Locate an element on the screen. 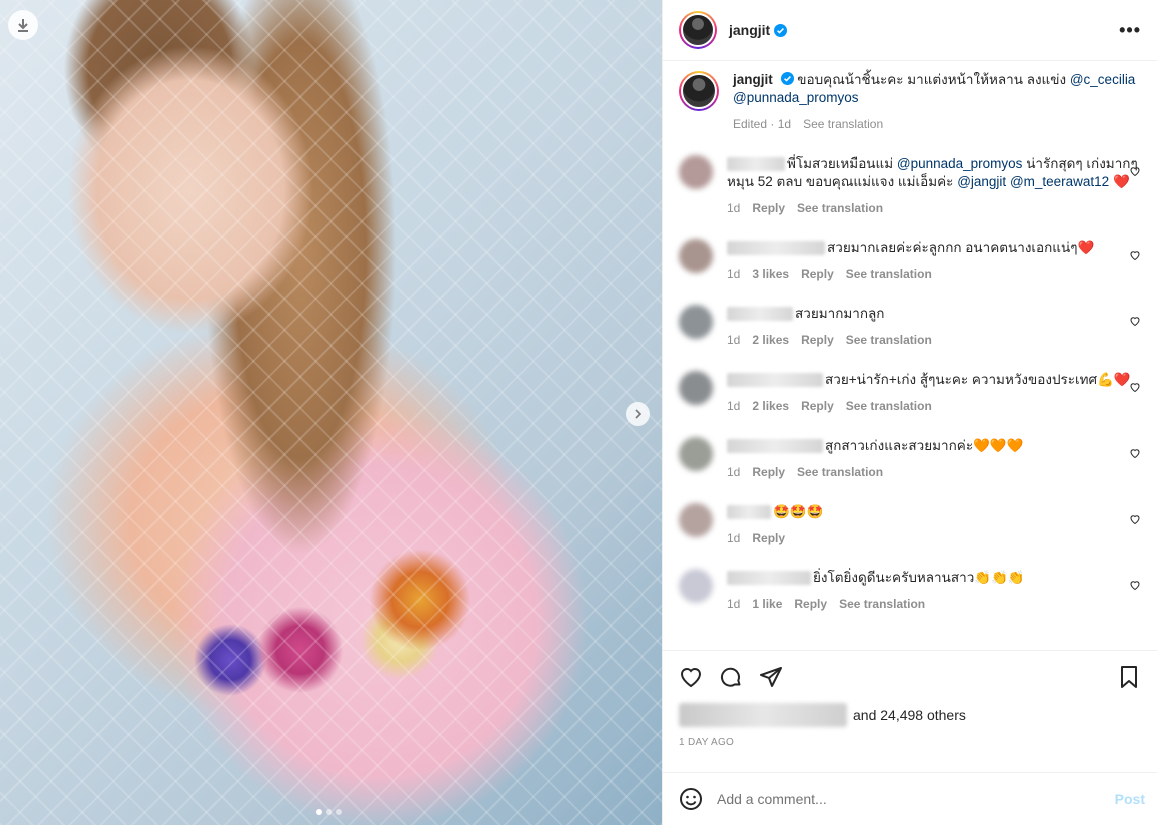 The height and width of the screenshot is (825, 1157). likes-count: and 24,498 others is located at coordinates (909, 715).